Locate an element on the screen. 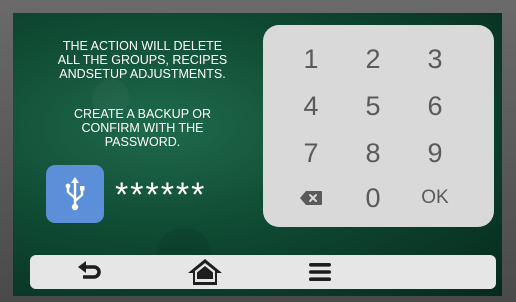 The height and width of the screenshot is (302, 516). key-2: 2 is located at coordinates (373, 59).